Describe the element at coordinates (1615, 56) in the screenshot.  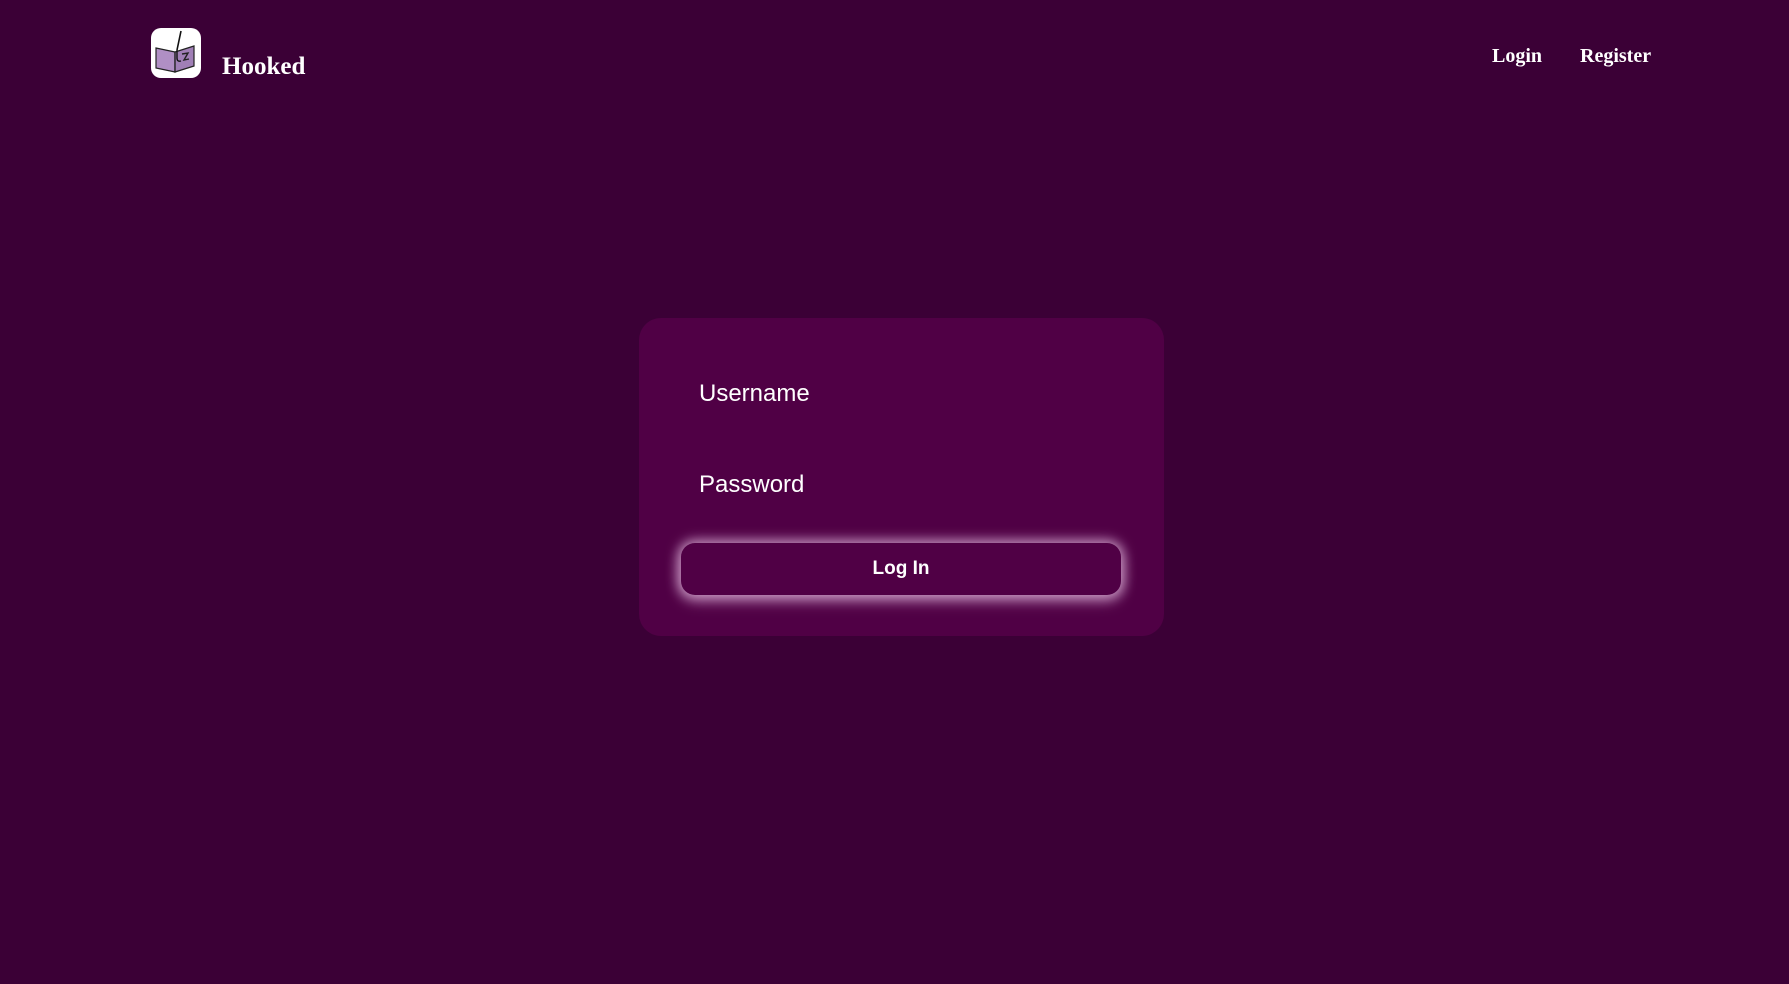
I see `nav-register-link: Register` at that location.